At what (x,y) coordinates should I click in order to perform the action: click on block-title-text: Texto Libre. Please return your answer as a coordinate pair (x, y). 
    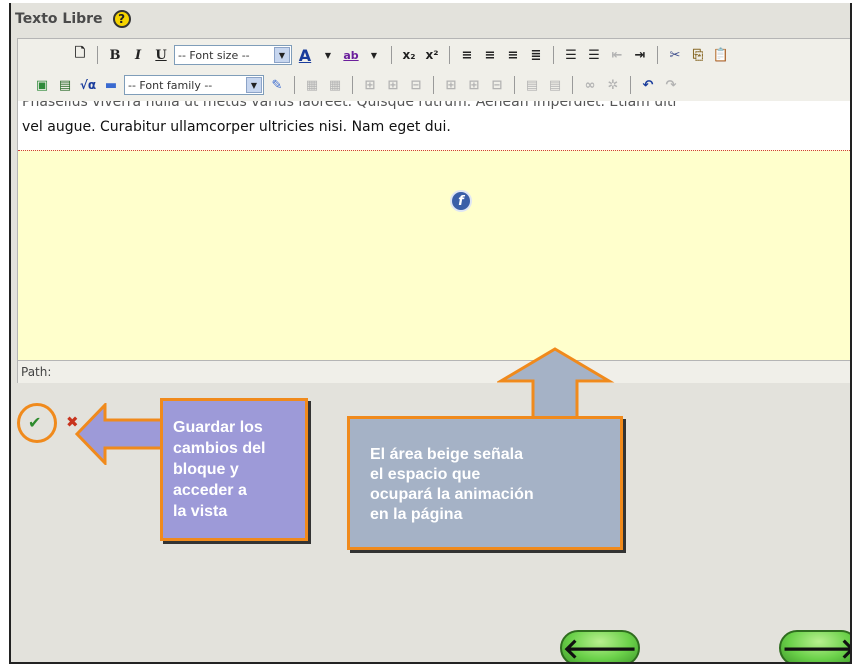
    Looking at the image, I should click on (59, 19).